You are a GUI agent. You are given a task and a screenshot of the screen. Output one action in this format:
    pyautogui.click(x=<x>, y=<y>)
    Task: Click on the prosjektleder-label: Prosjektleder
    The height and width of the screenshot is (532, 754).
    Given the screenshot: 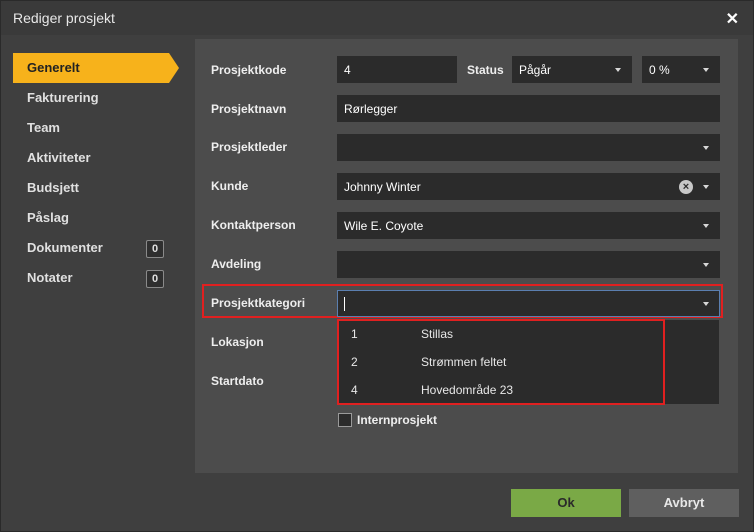 What is the action you would take?
    pyautogui.click(x=249, y=147)
    